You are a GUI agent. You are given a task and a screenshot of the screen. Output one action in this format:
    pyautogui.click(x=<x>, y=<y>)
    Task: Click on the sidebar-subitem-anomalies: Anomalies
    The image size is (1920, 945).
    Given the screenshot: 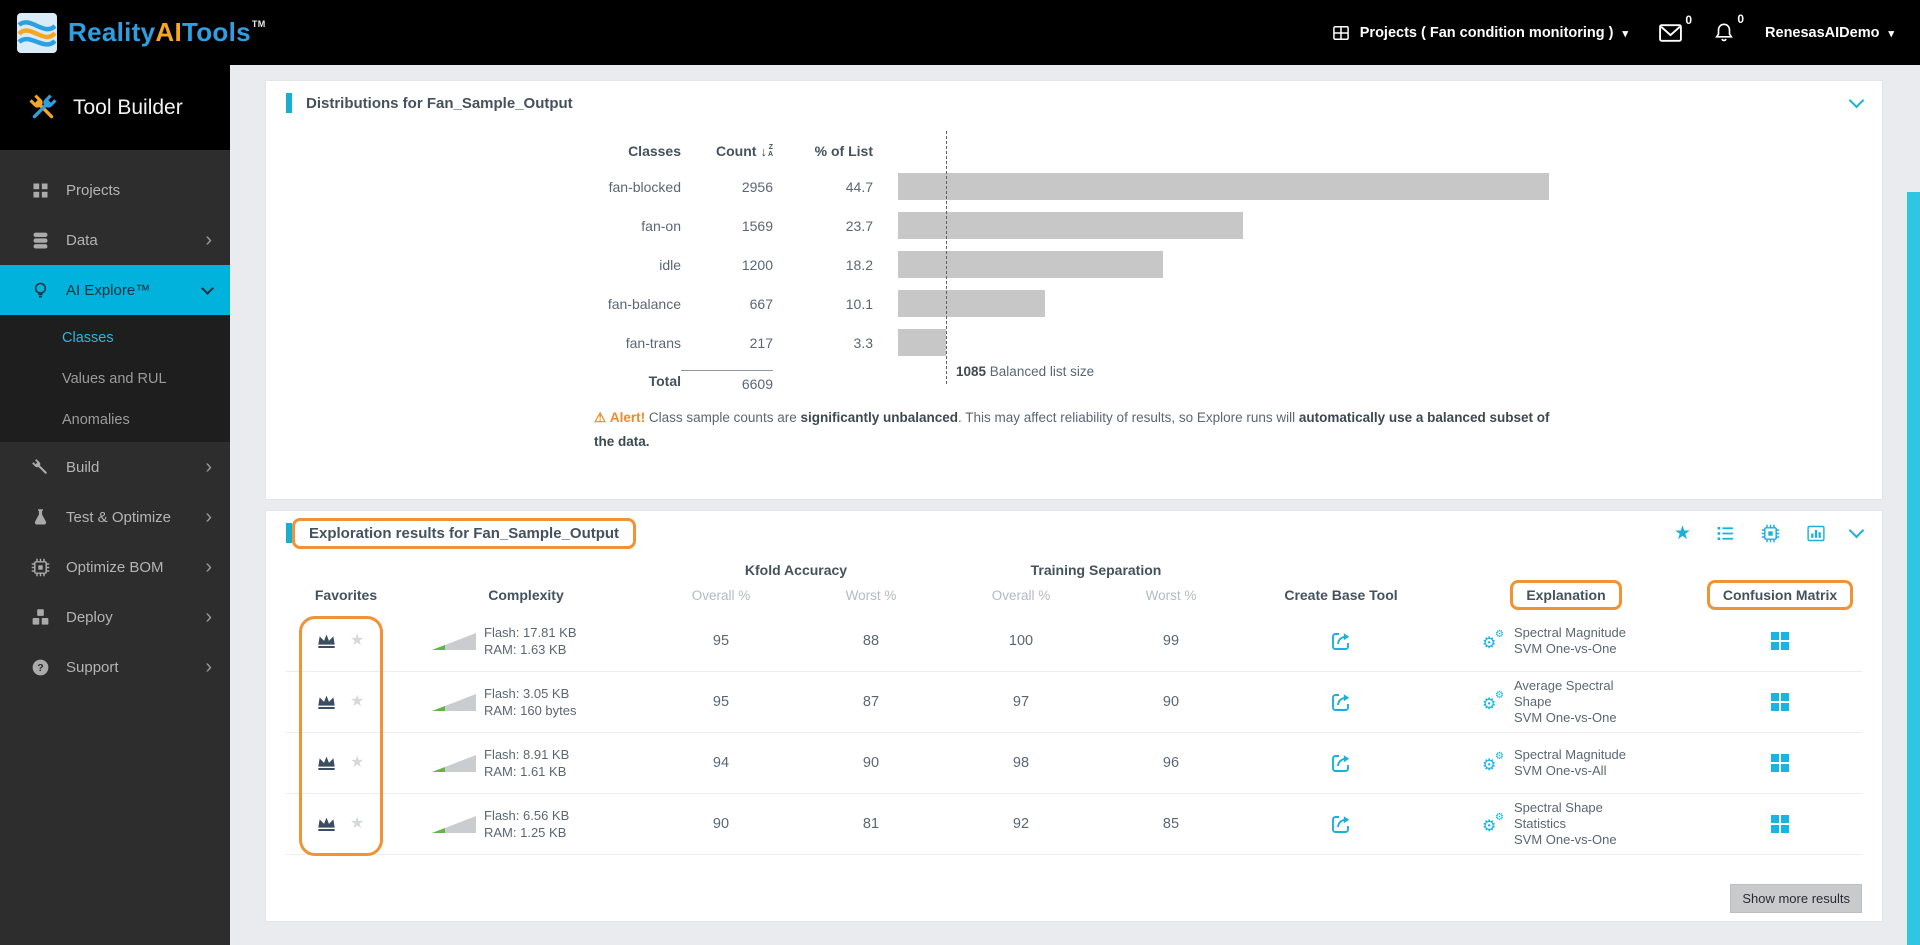 What is the action you would take?
    pyautogui.click(x=115, y=419)
    